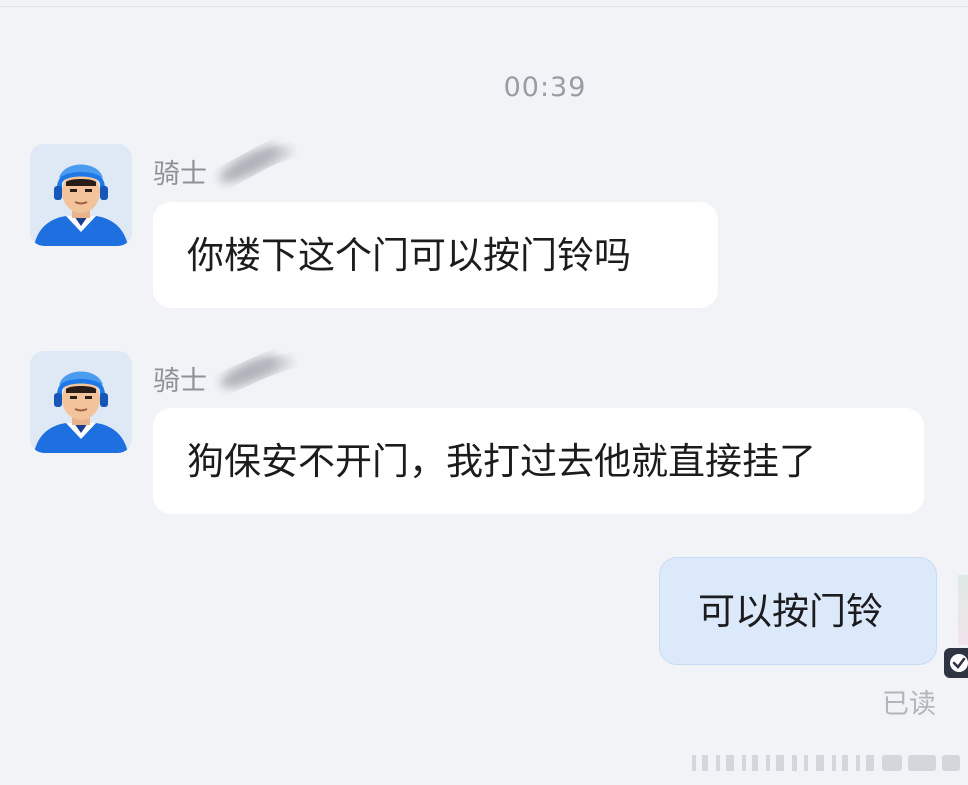  What do you see at coordinates (790, 611) in the screenshot?
I see `message-text: 可以按门铃` at bounding box center [790, 611].